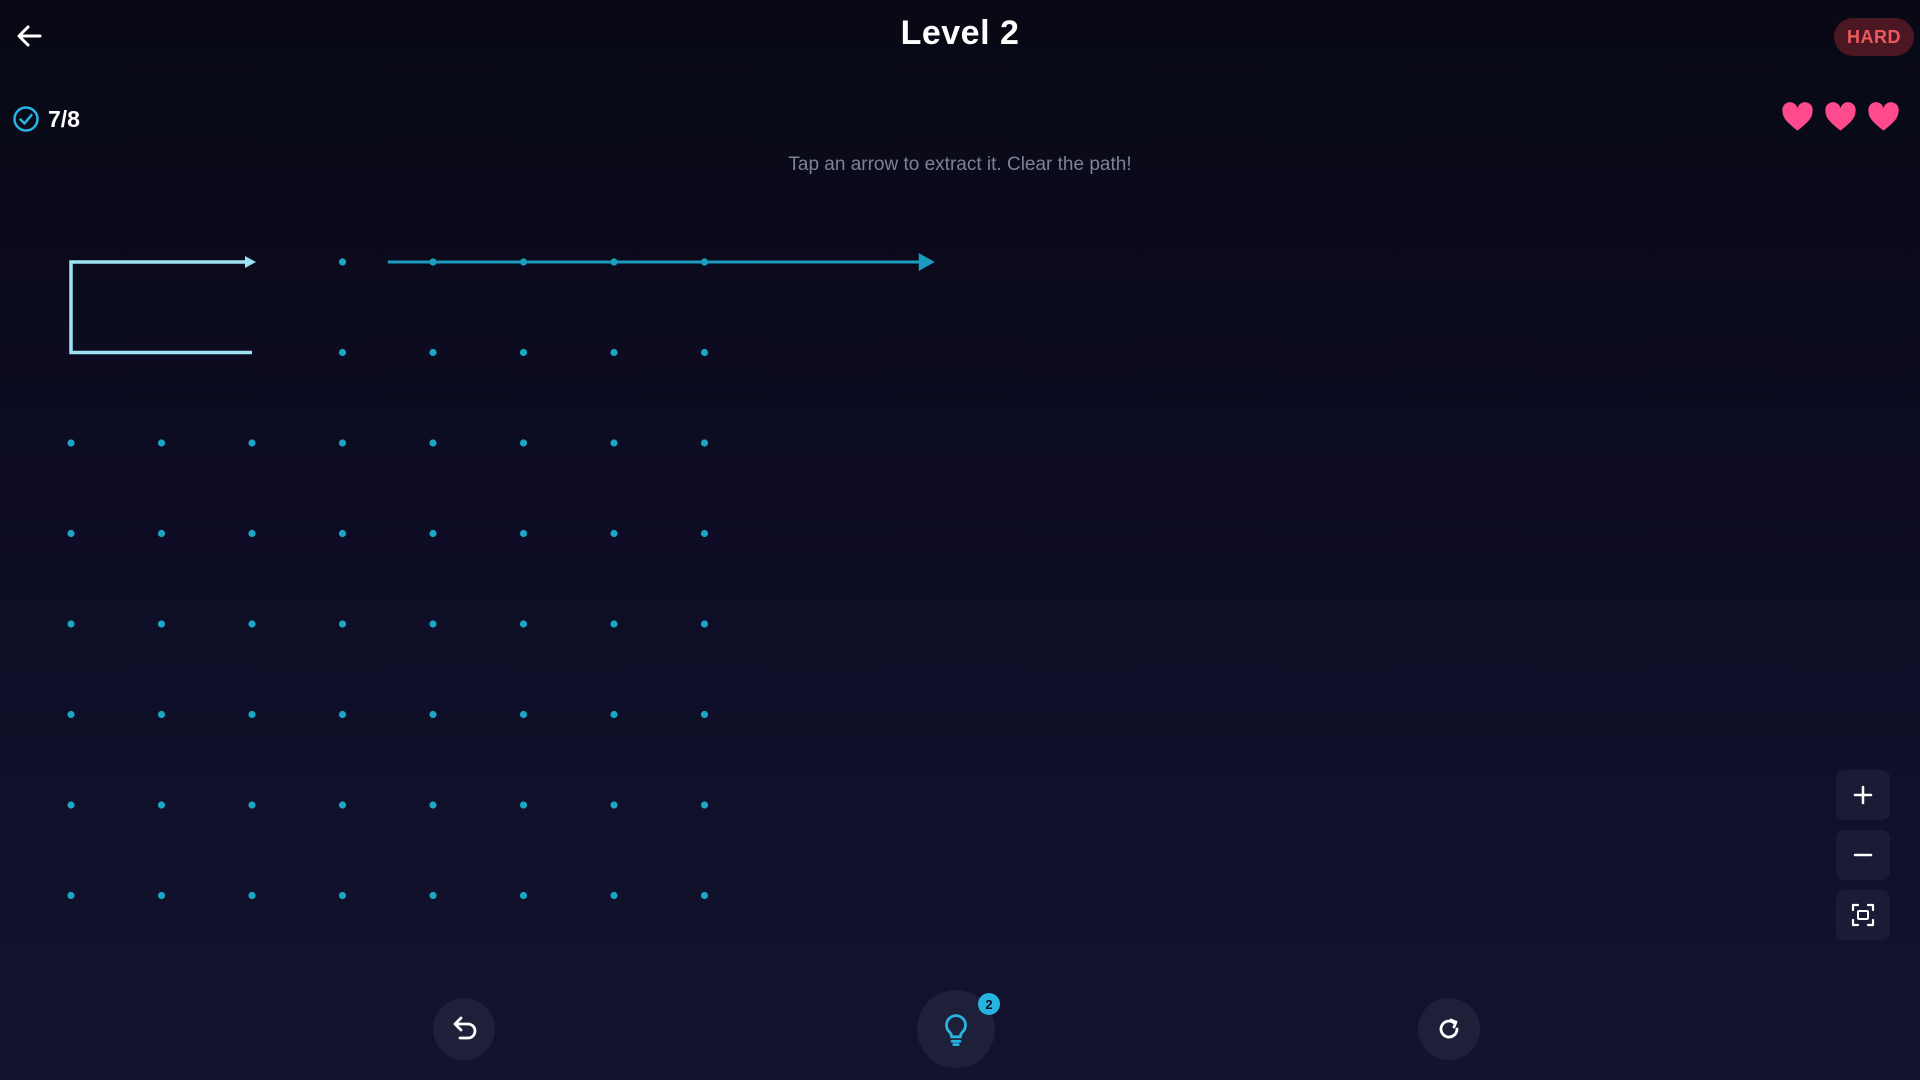 The width and height of the screenshot is (1920, 1080). I want to click on arrow-hook, so click(162, 305).